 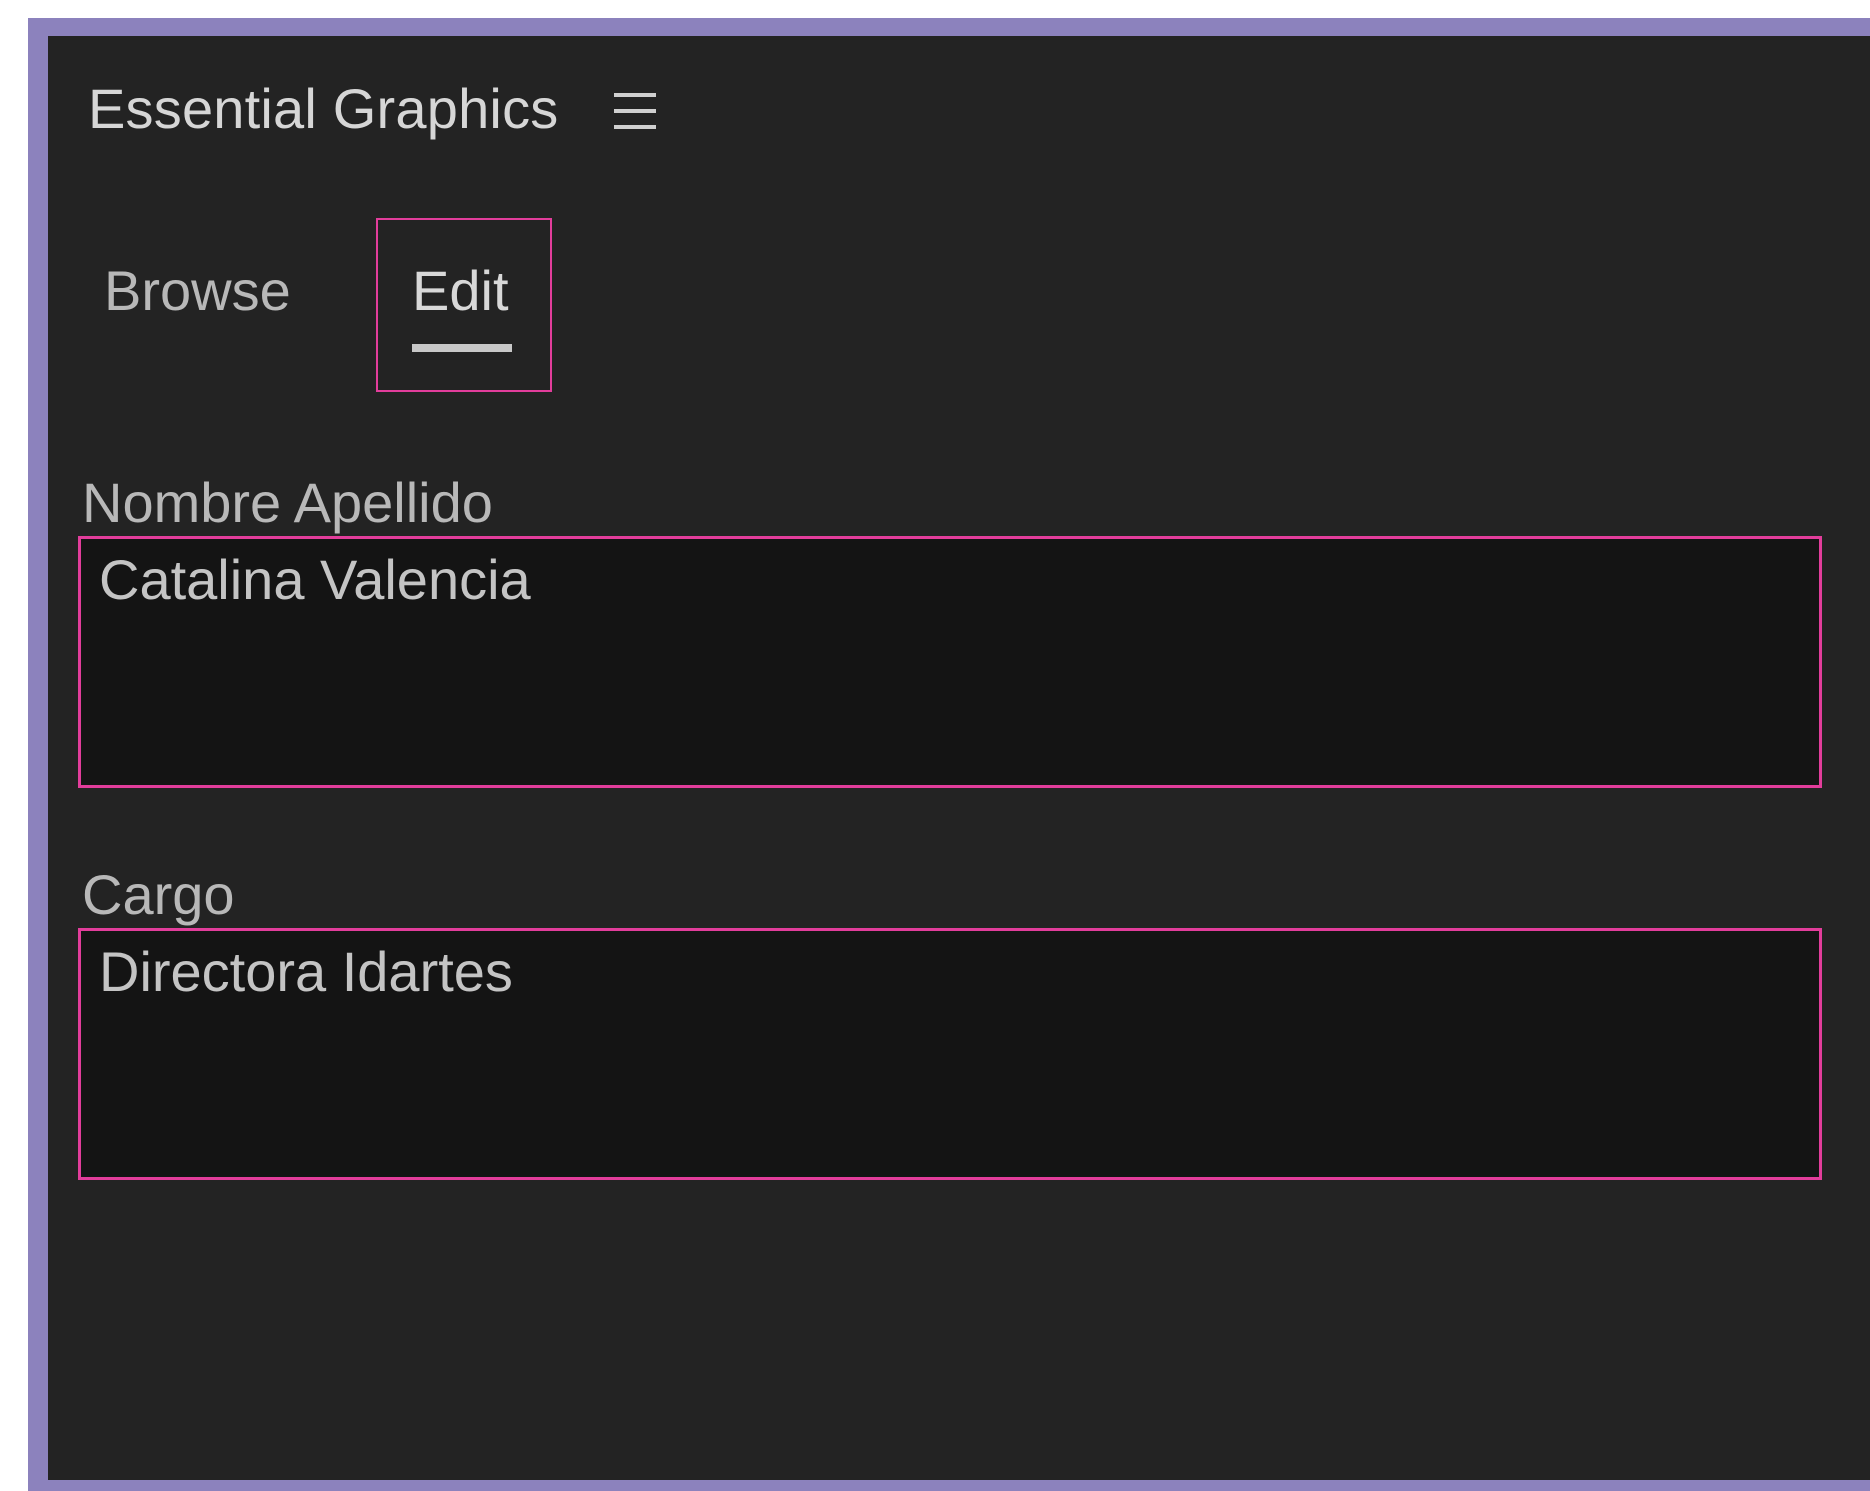 I want to click on tab-edit-label: Edit, so click(x=460, y=290).